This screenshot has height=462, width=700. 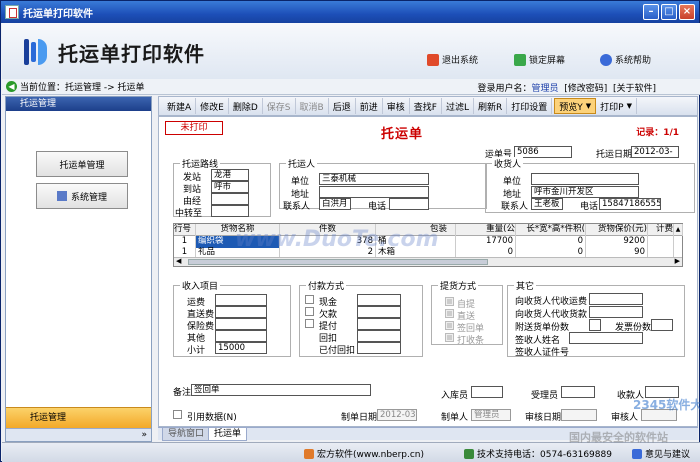 I want to click on maker-input: 管理员, so click(x=491, y=415).